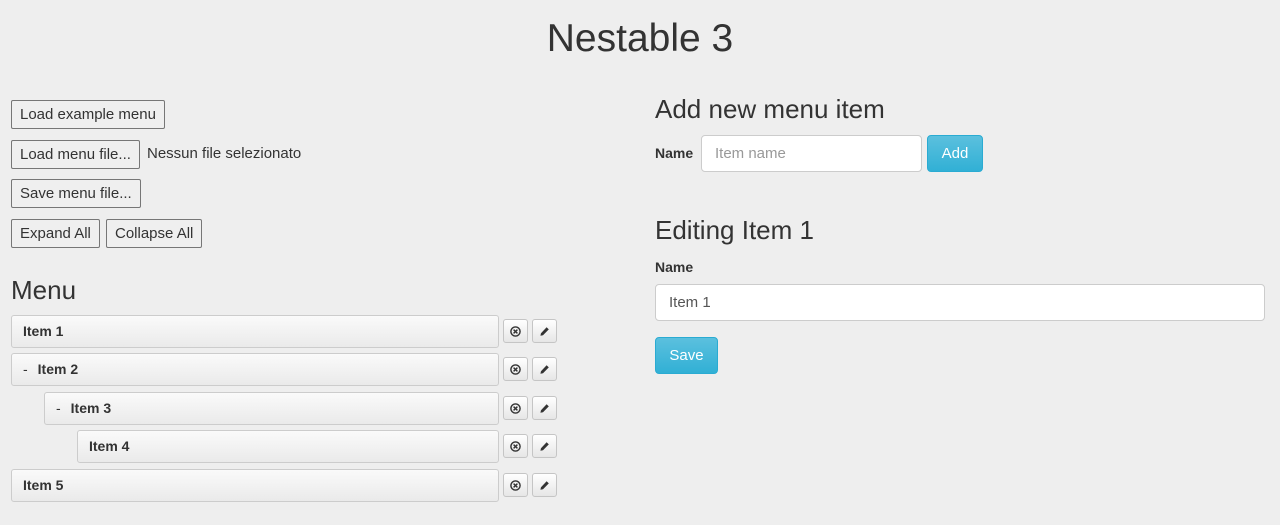 The image size is (1280, 525). Describe the element at coordinates (88, 114) in the screenshot. I see `load-example-menu-button: Load example menu` at that location.